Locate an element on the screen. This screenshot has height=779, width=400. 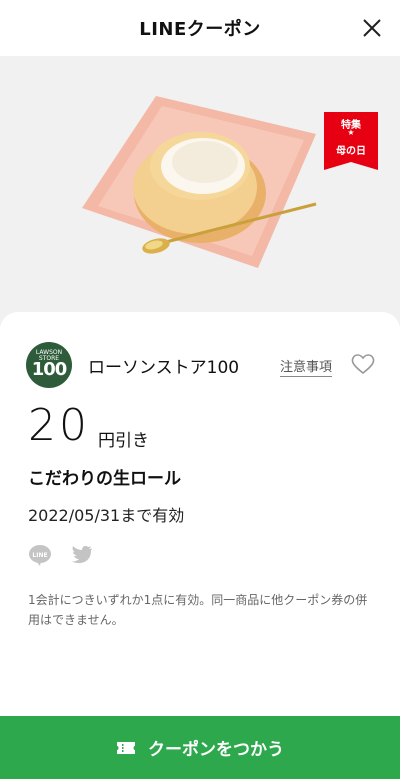
validity-date: 2022/05/31まで有効 is located at coordinates (106, 515).